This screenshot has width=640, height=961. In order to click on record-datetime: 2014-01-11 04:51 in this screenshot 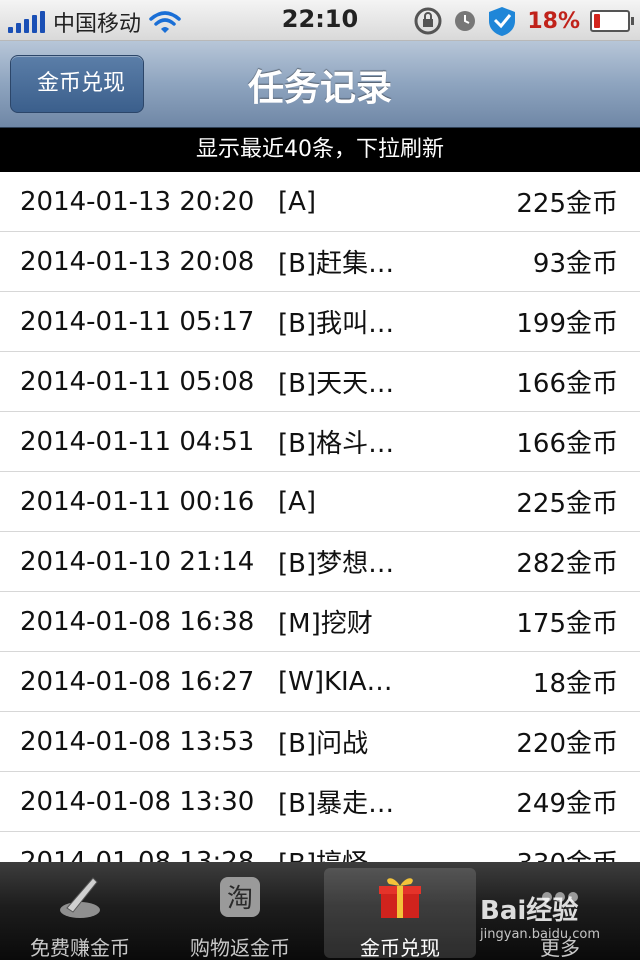, I will do `click(137, 441)`.